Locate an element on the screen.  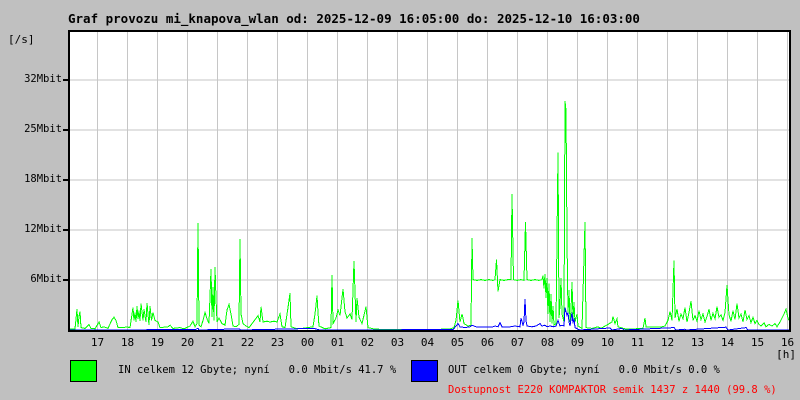
x-tick-label: 18 is located at coordinates (127, 342).